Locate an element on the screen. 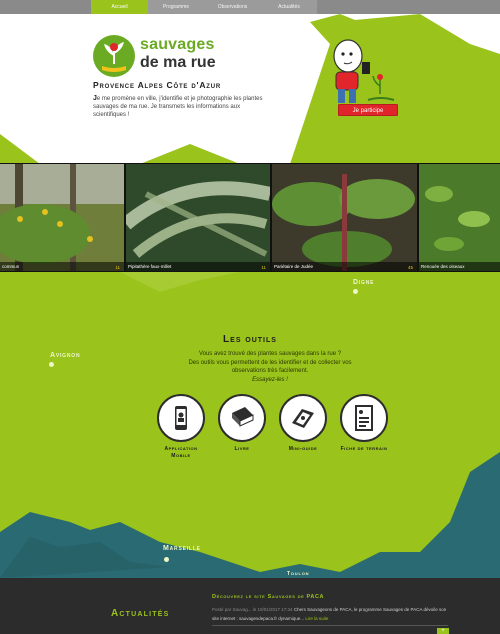 The image size is (500, 634). field-sheet-icon is located at coordinates (364, 418).